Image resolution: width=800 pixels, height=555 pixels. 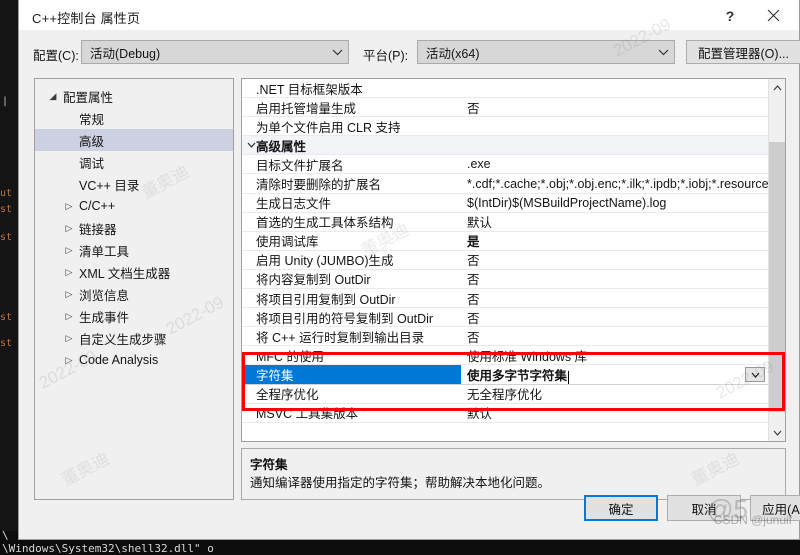 I want to click on property-value: .exe, so click(x=614, y=164).